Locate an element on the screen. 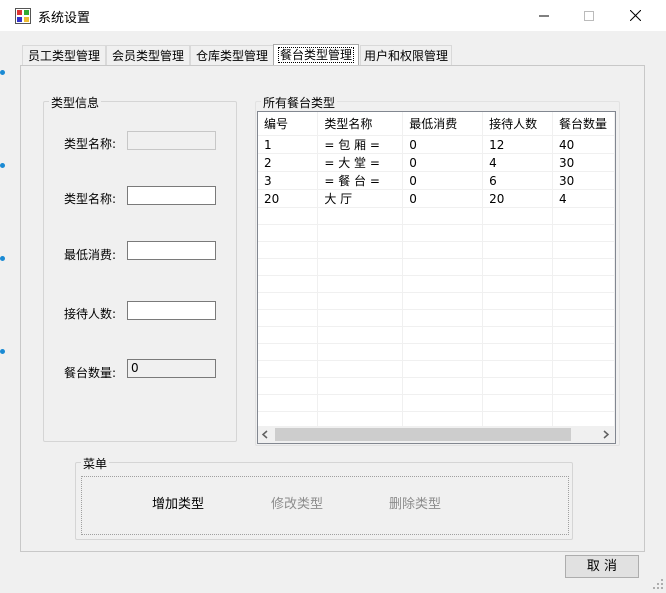  table-cell: 2 is located at coordinates (288, 162).